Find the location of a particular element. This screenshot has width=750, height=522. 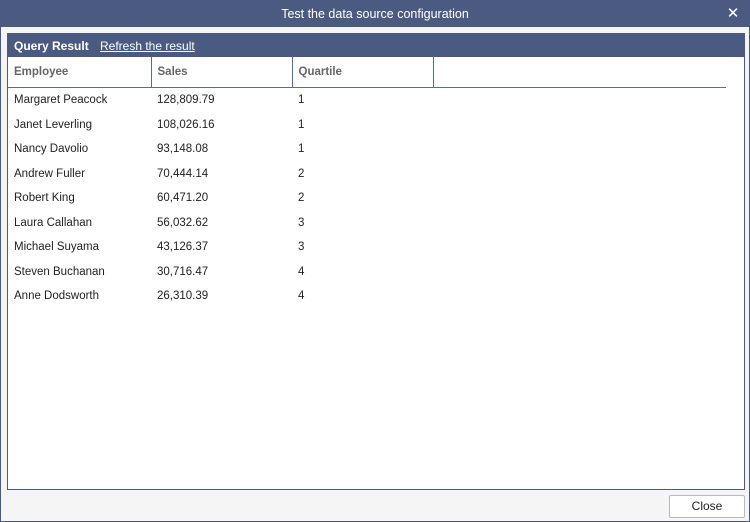

table-row: Nancy Davolio 93,148.08 1 is located at coordinates (367, 149).